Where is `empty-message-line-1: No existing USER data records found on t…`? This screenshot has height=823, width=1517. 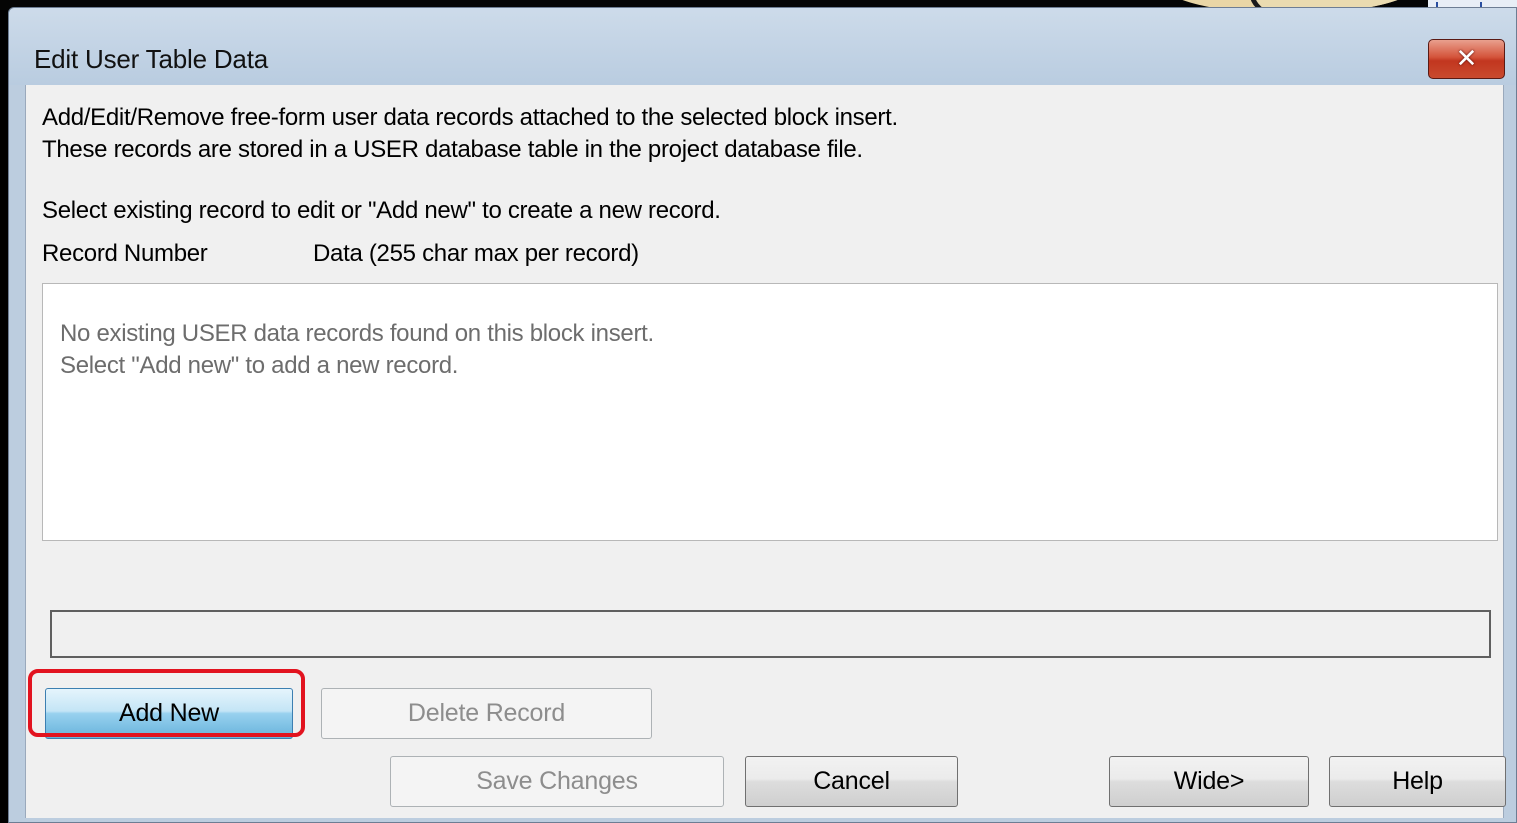
empty-message-line-1: No existing USER data records found on t… is located at coordinates (357, 333).